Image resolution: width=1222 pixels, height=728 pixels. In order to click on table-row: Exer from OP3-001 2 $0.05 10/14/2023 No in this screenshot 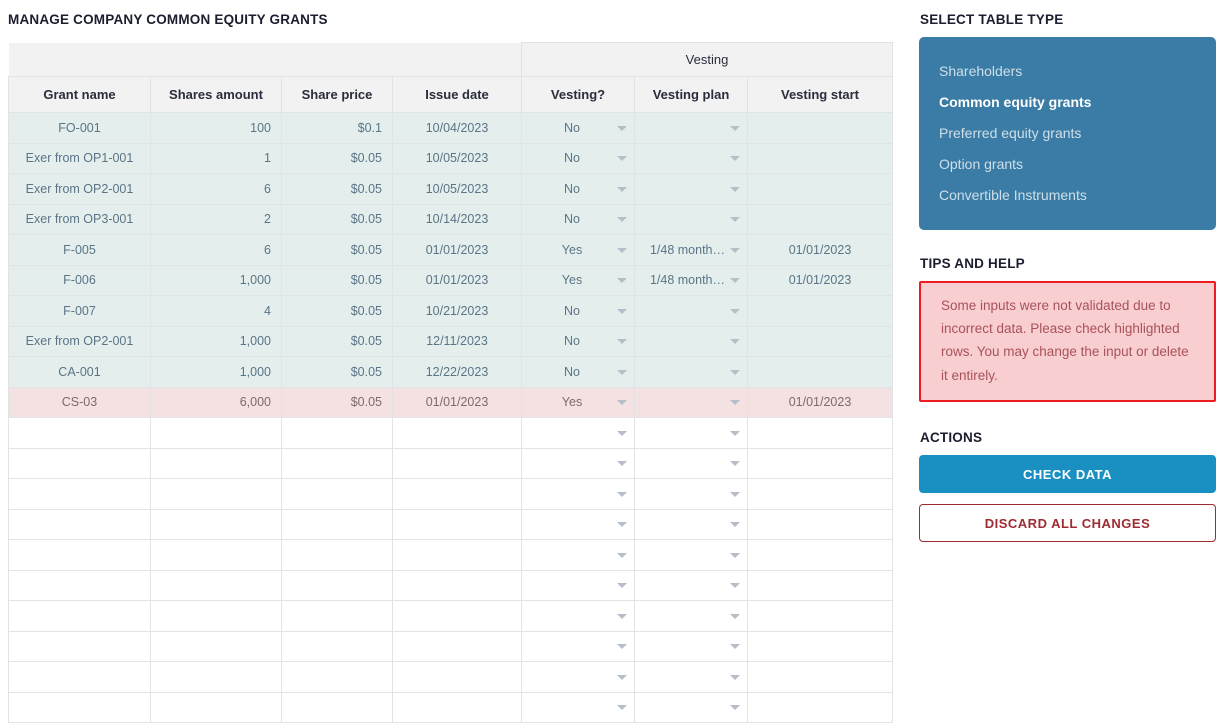, I will do `click(450, 219)`.